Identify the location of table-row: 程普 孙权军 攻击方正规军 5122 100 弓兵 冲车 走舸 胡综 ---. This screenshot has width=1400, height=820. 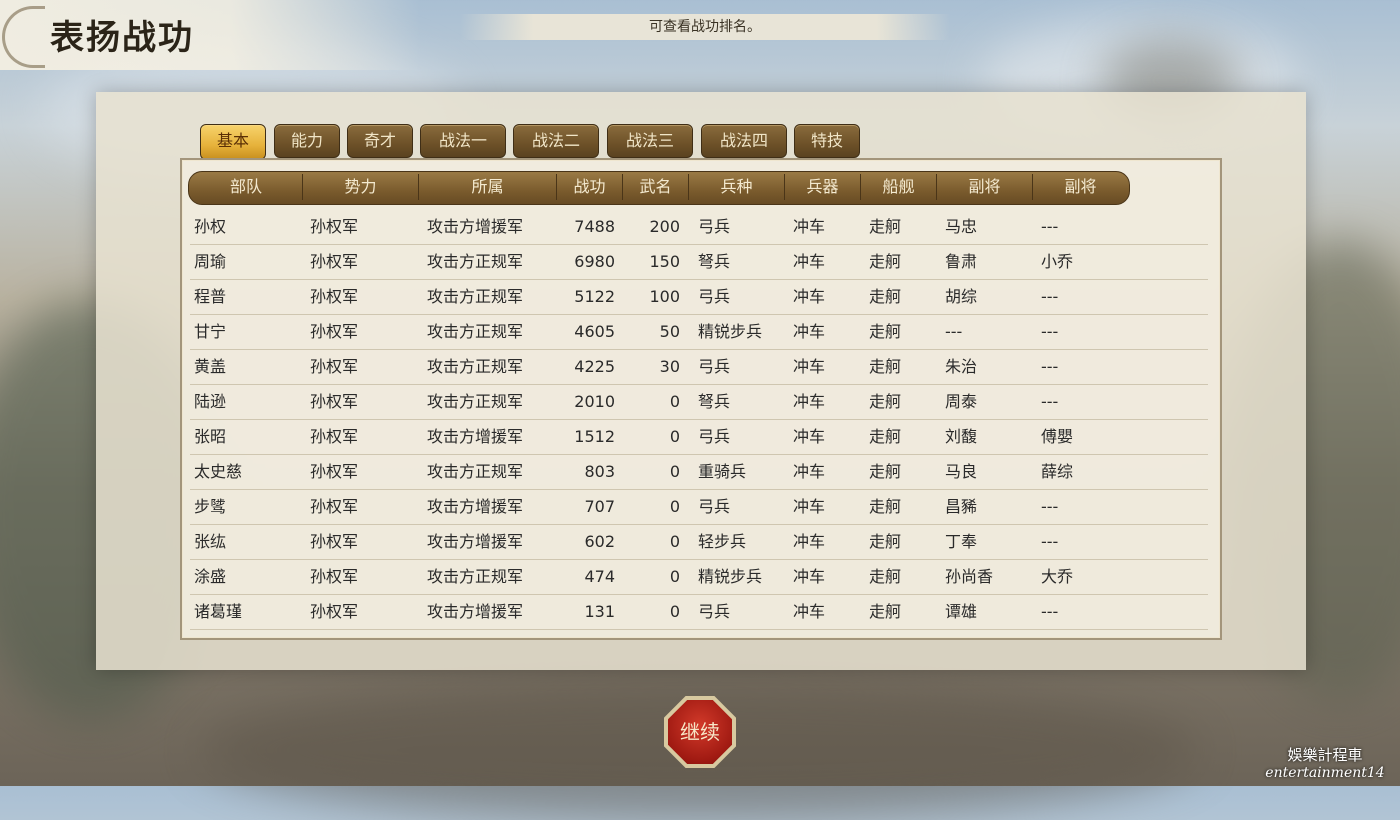
(699, 297).